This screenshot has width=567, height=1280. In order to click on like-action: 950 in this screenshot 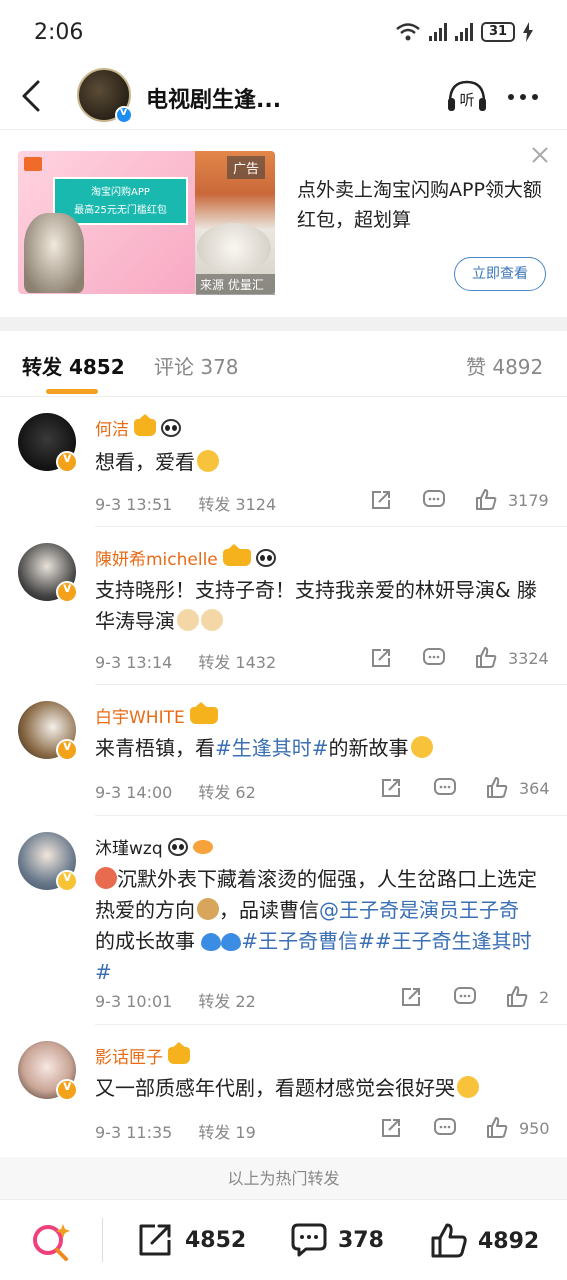, I will do `click(517, 1128)`.